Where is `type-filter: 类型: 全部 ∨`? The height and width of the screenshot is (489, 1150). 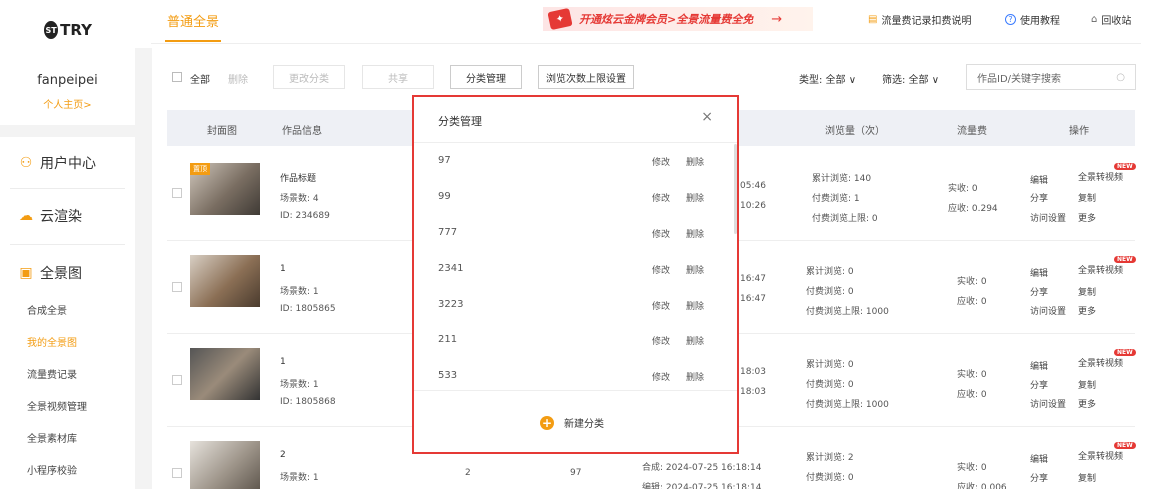
type-filter: 类型: 全部 ∨ is located at coordinates (827, 78).